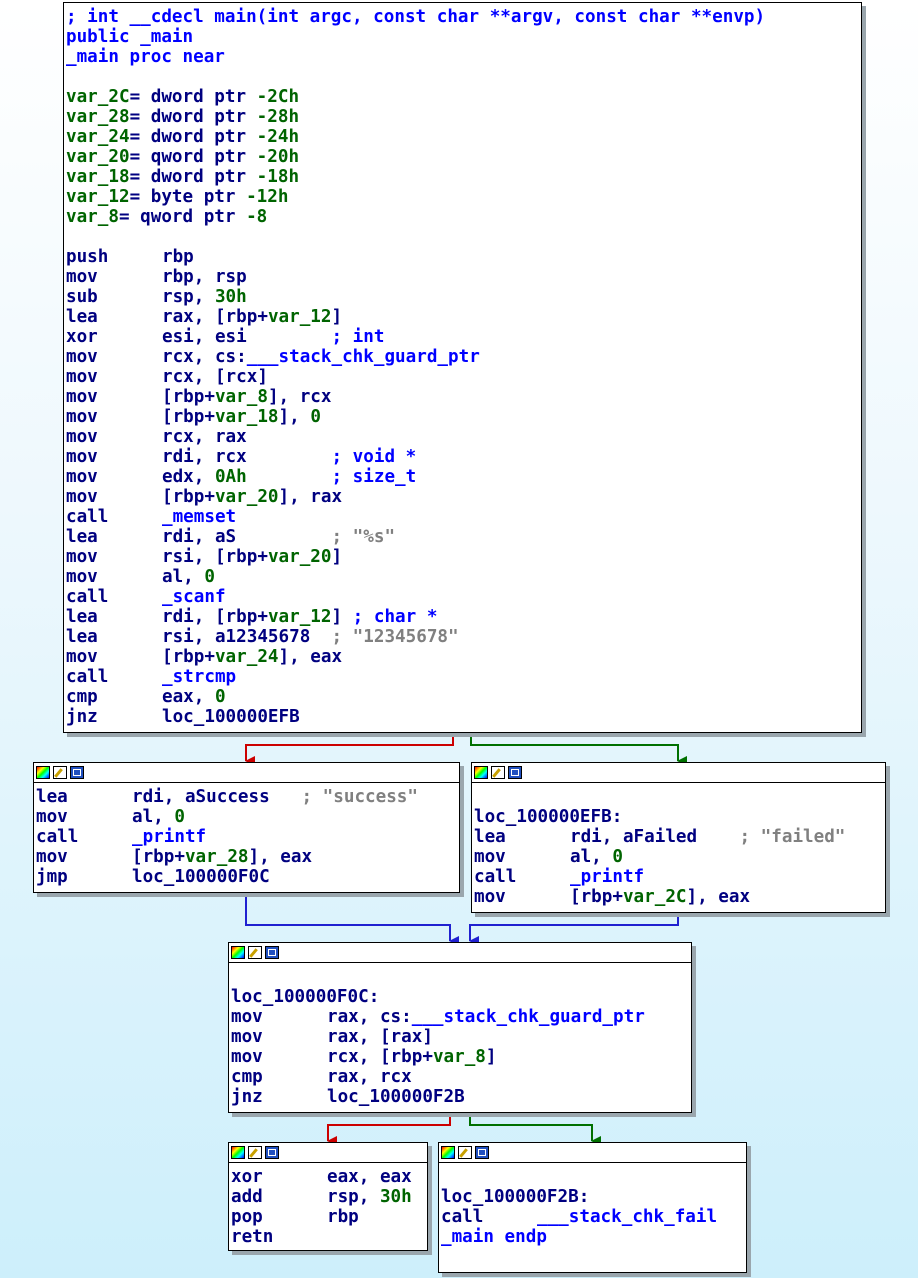 The width and height of the screenshot is (918, 1278). Describe the element at coordinates (252, 657) in the screenshot. I see `operands: [rbp+var_24], eax` at that location.